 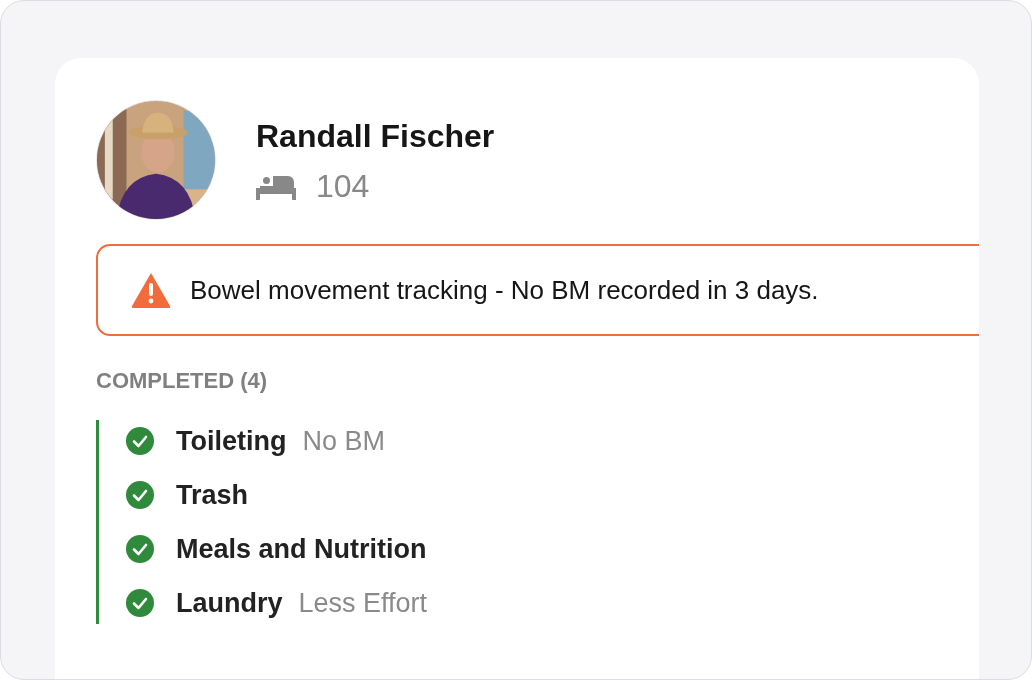 What do you see at coordinates (229, 603) in the screenshot?
I see `task-label: Laundry` at bounding box center [229, 603].